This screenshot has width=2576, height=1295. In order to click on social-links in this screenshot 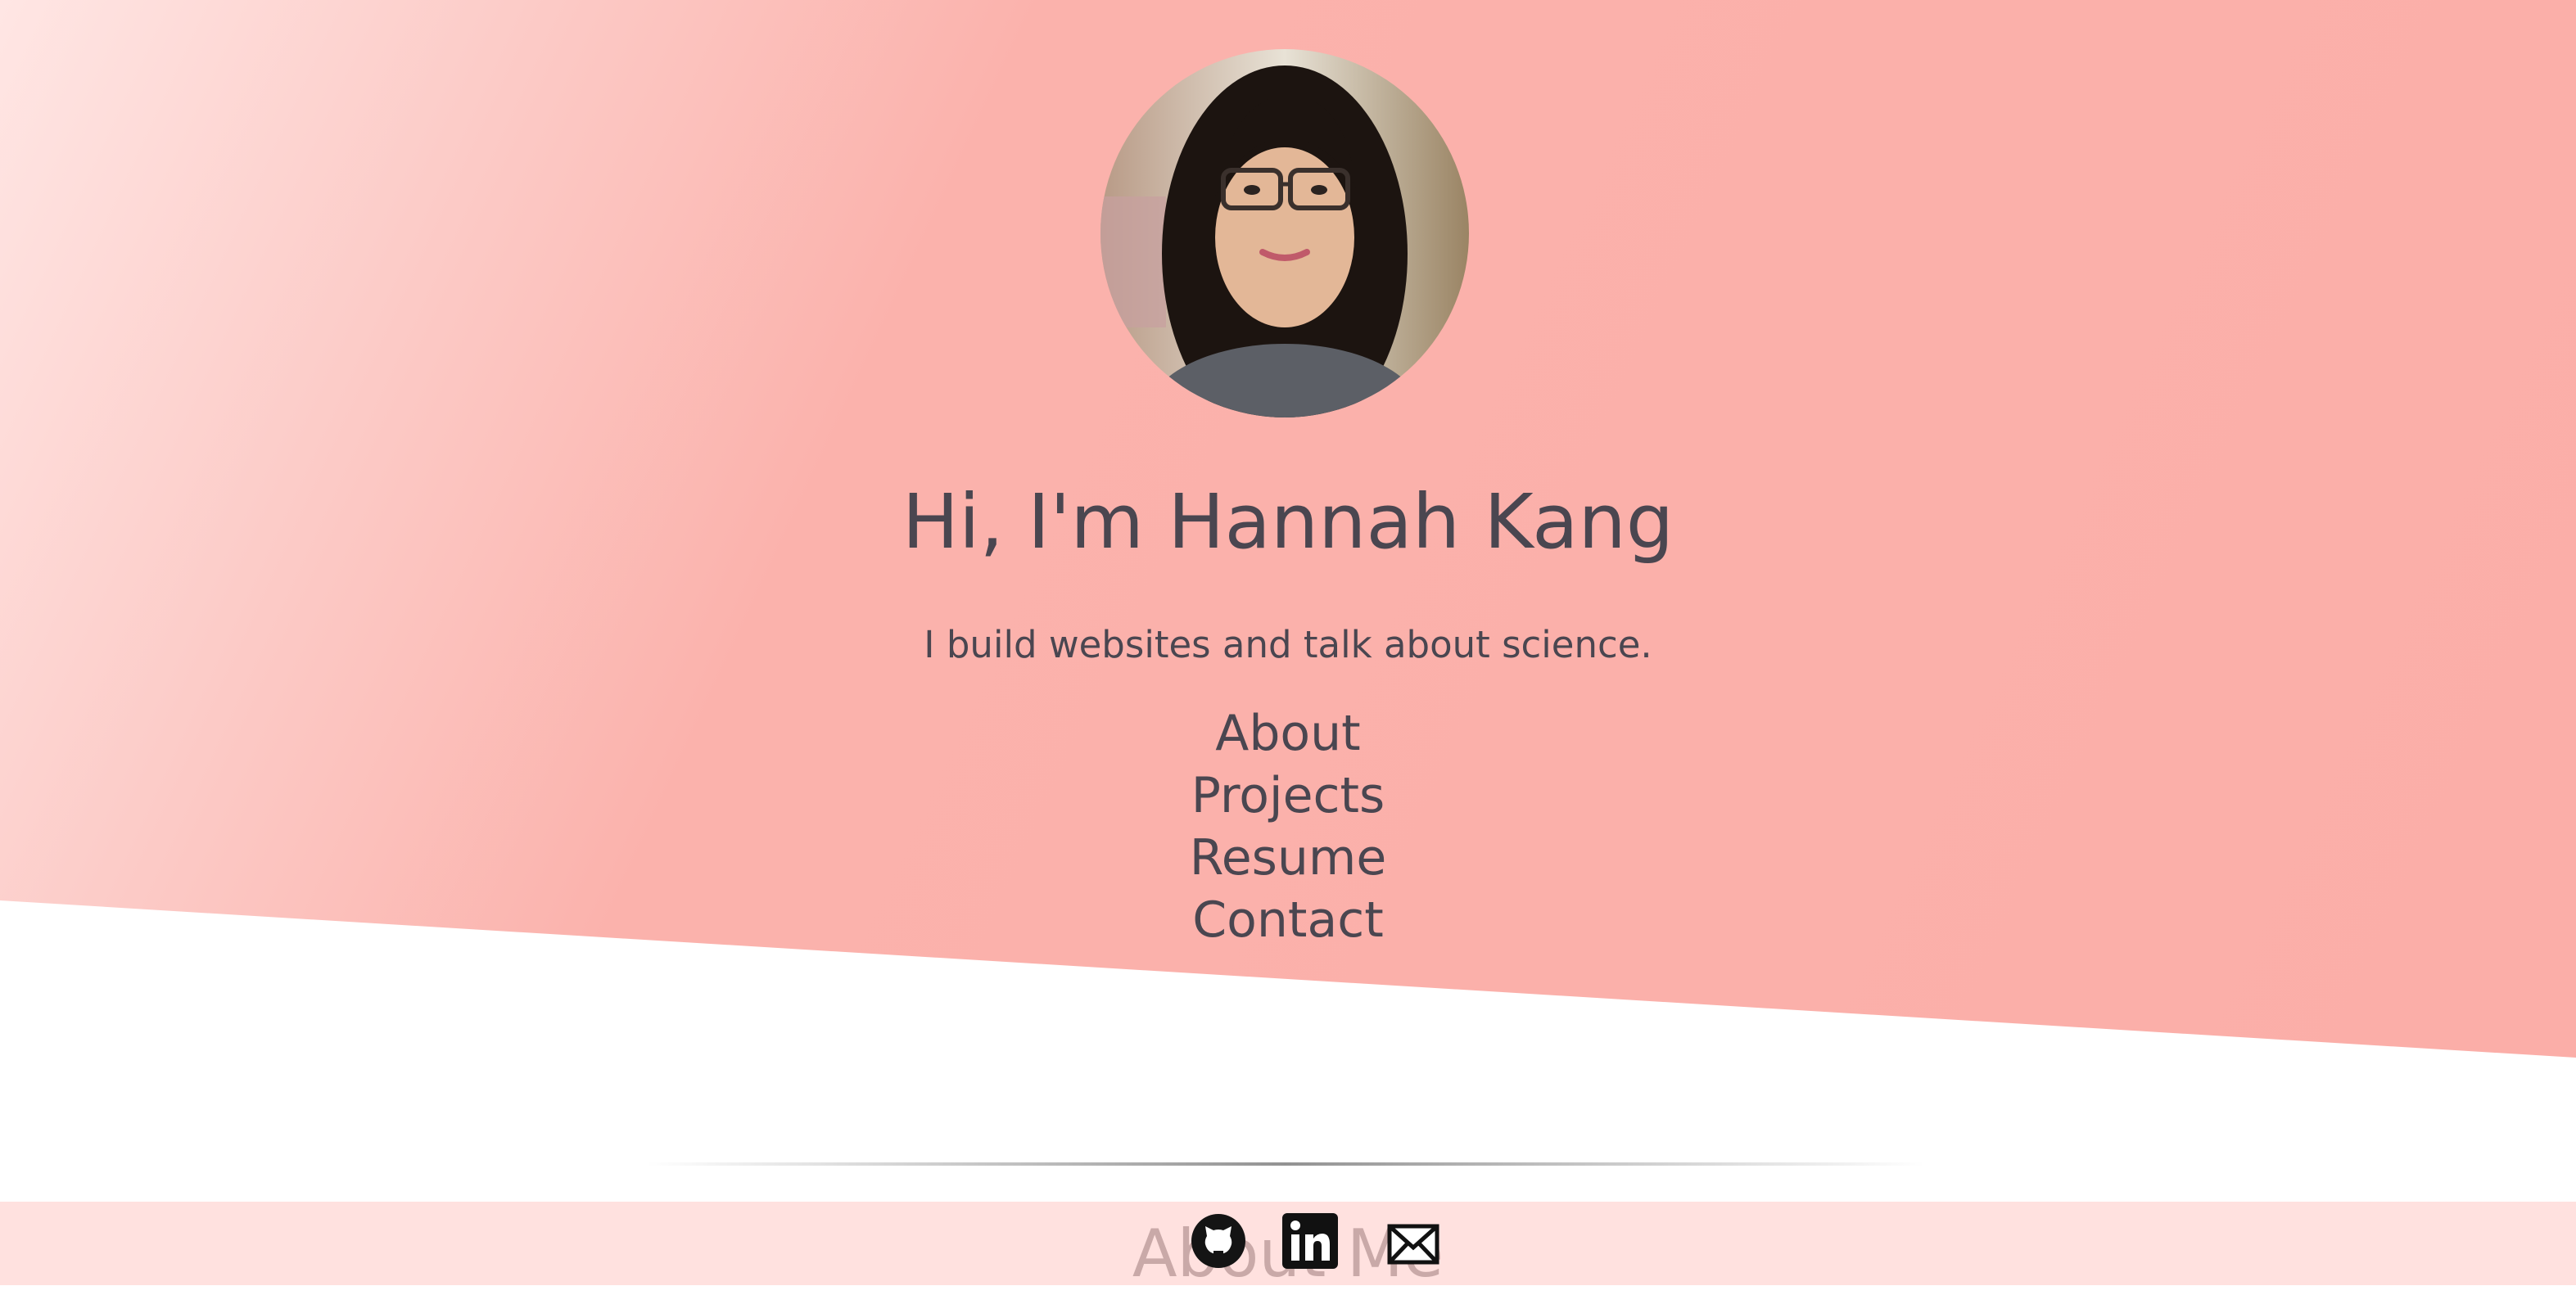, I will do `click(1320, 1244)`.